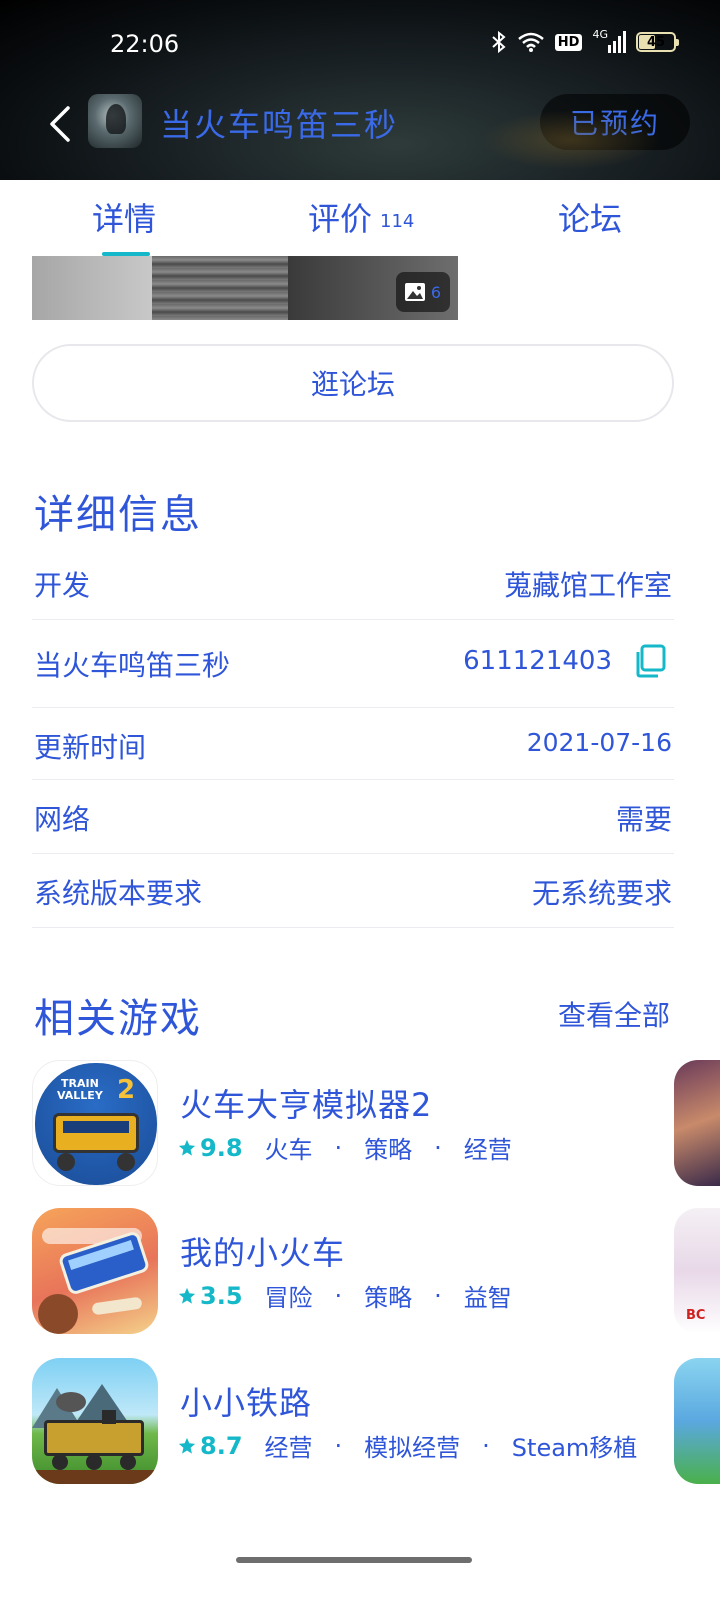  Describe the element at coordinates (288, 1150) in the screenshot. I see `game-tag: 火车` at that location.